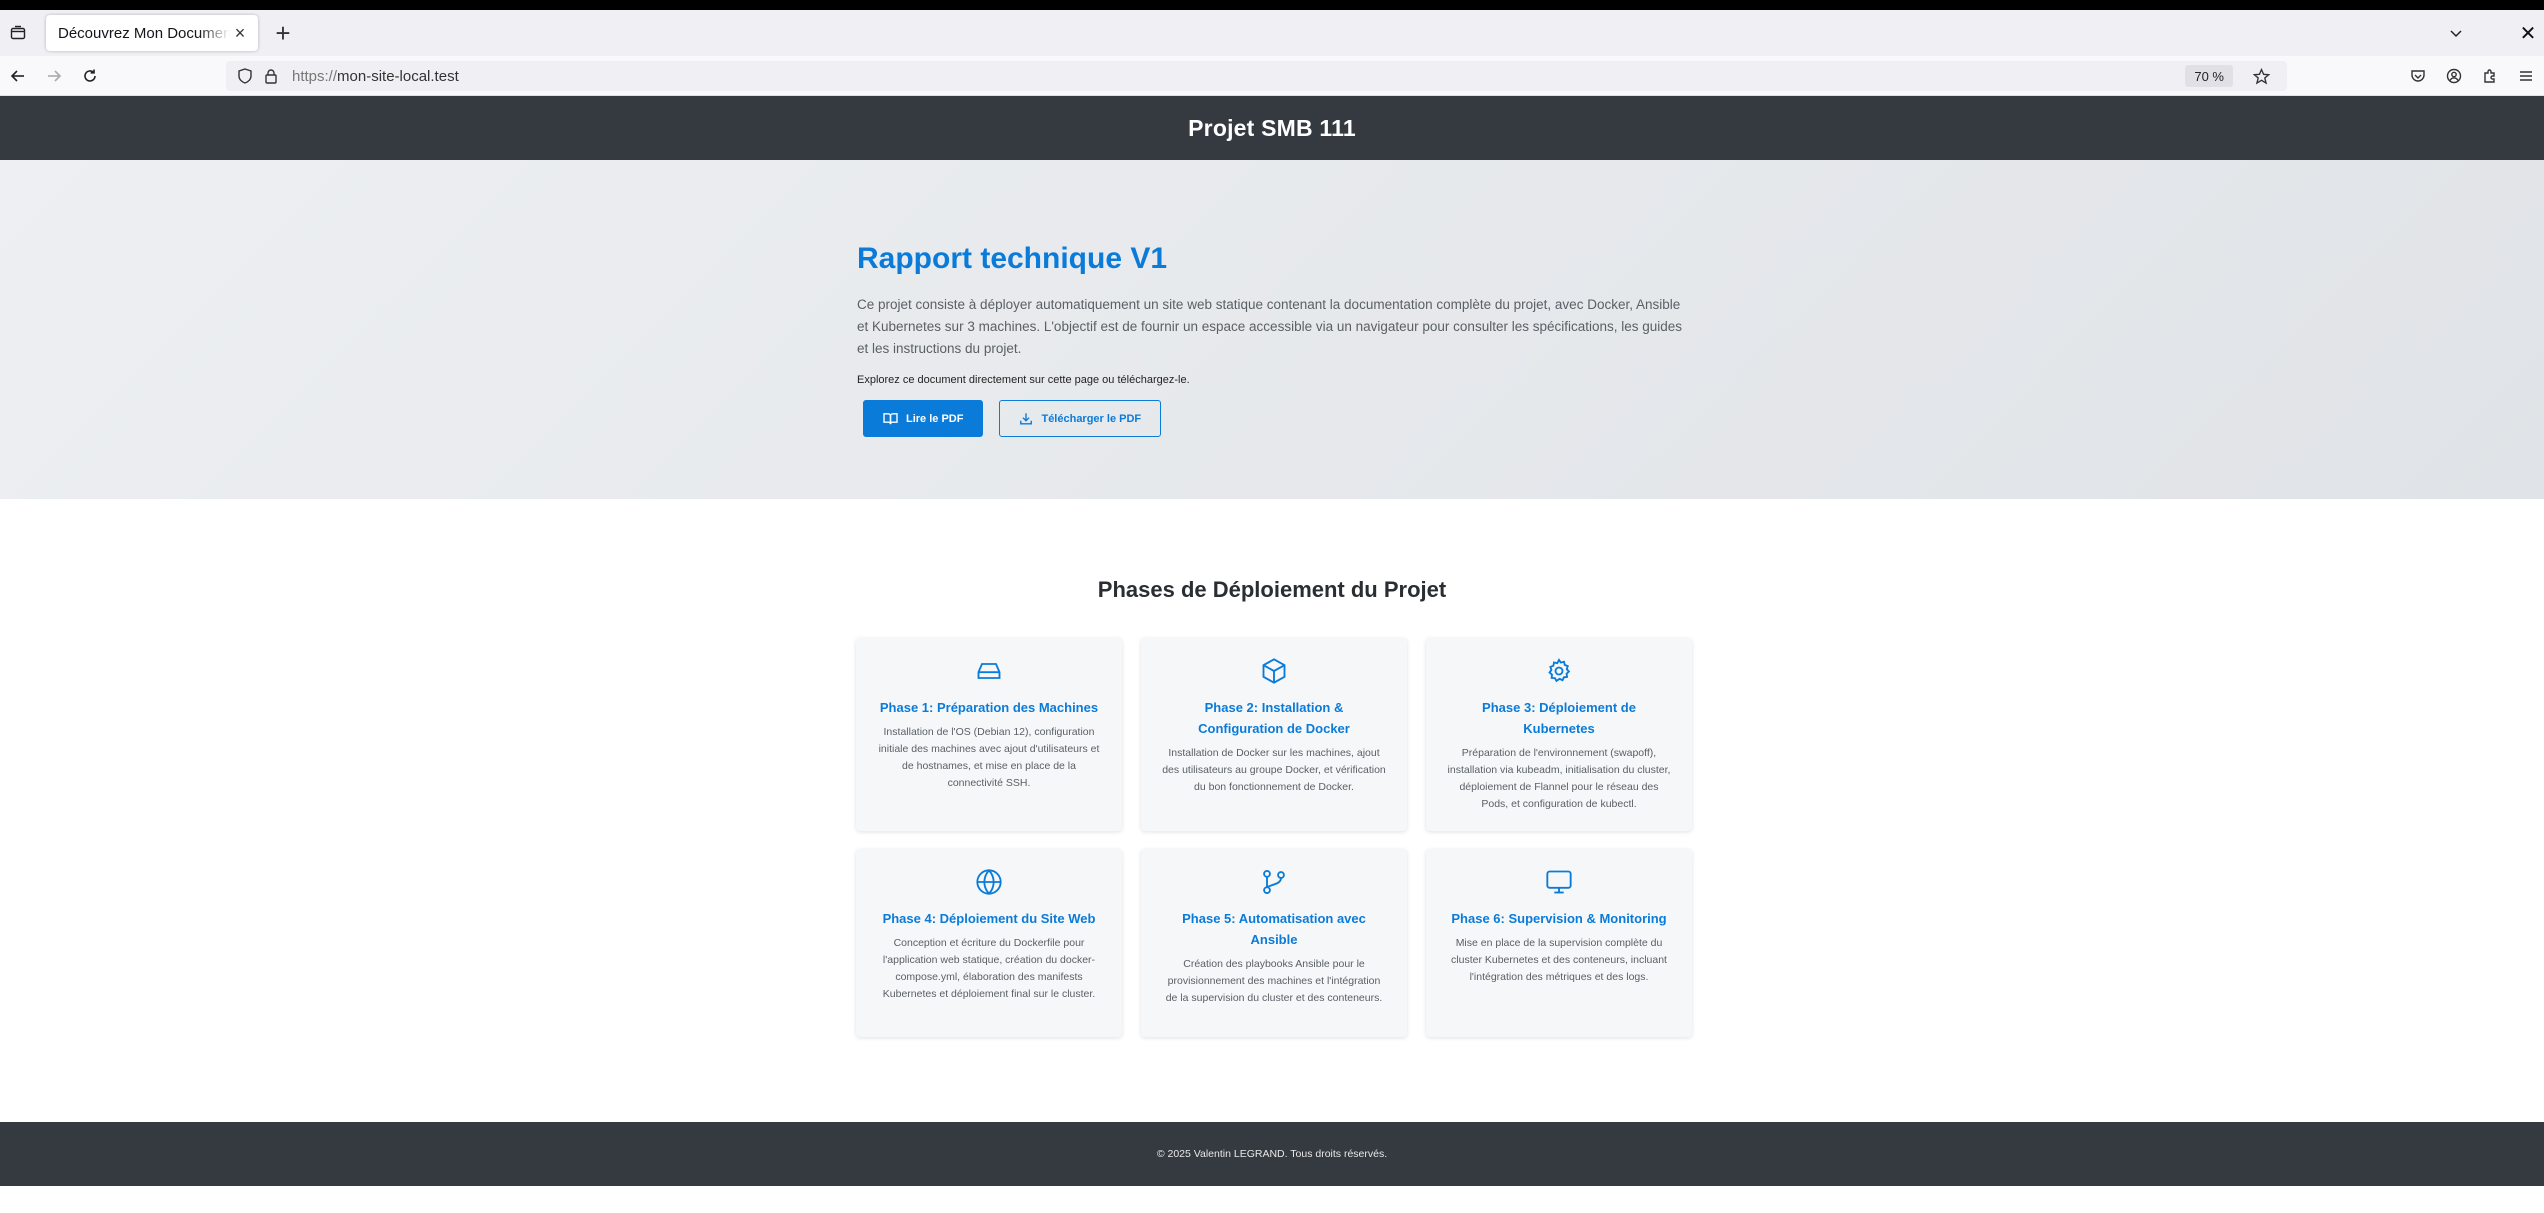  I want to click on git-branch-icon, so click(1274, 882).